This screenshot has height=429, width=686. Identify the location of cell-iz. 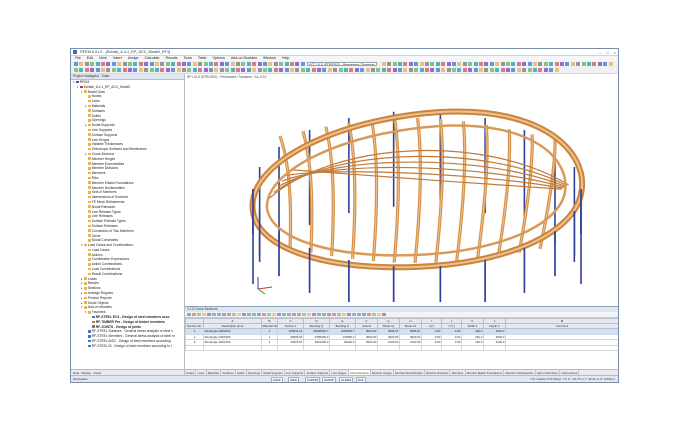
(342, 348).